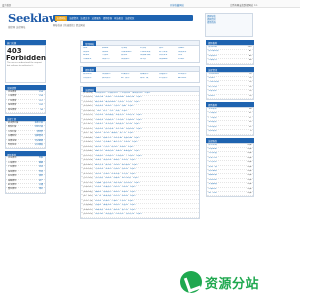 This screenshot has width=320, height=300. Describe the element at coordinates (109, 130) in the screenshot. I see `site-link: 律师博客` at that location.